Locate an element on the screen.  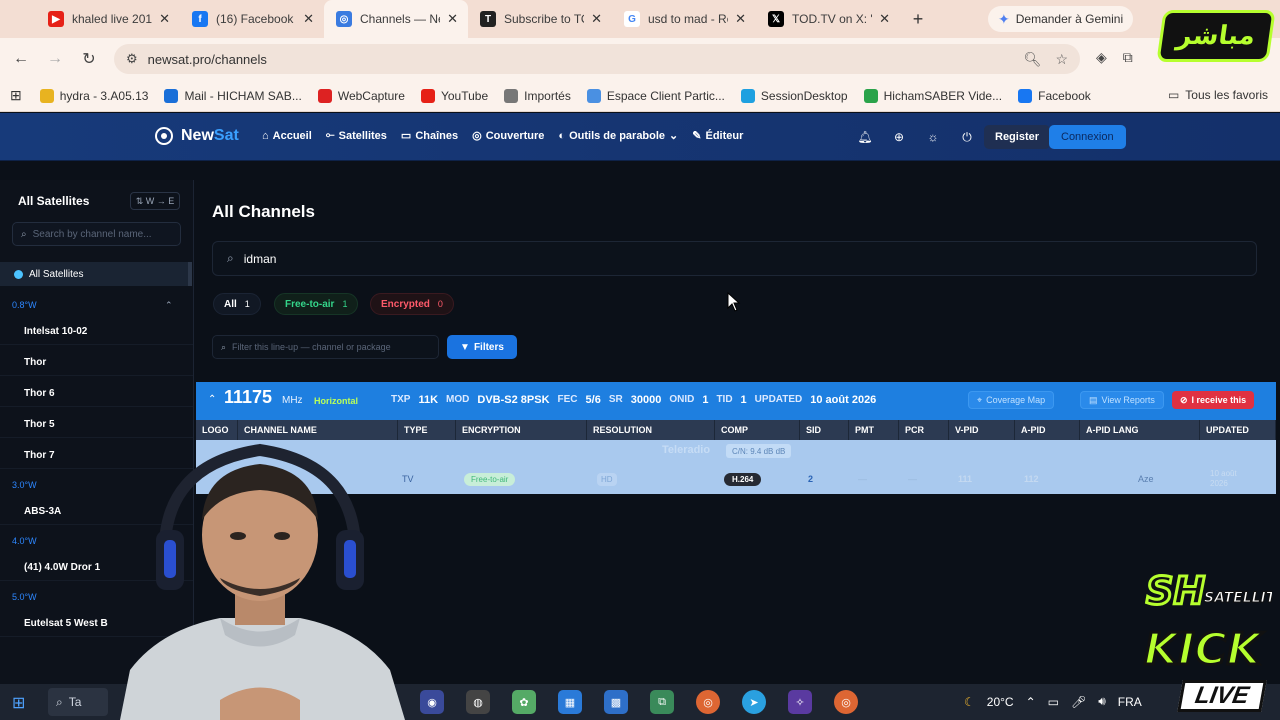
filter-pill-all: All 1 is located at coordinates (237, 304).